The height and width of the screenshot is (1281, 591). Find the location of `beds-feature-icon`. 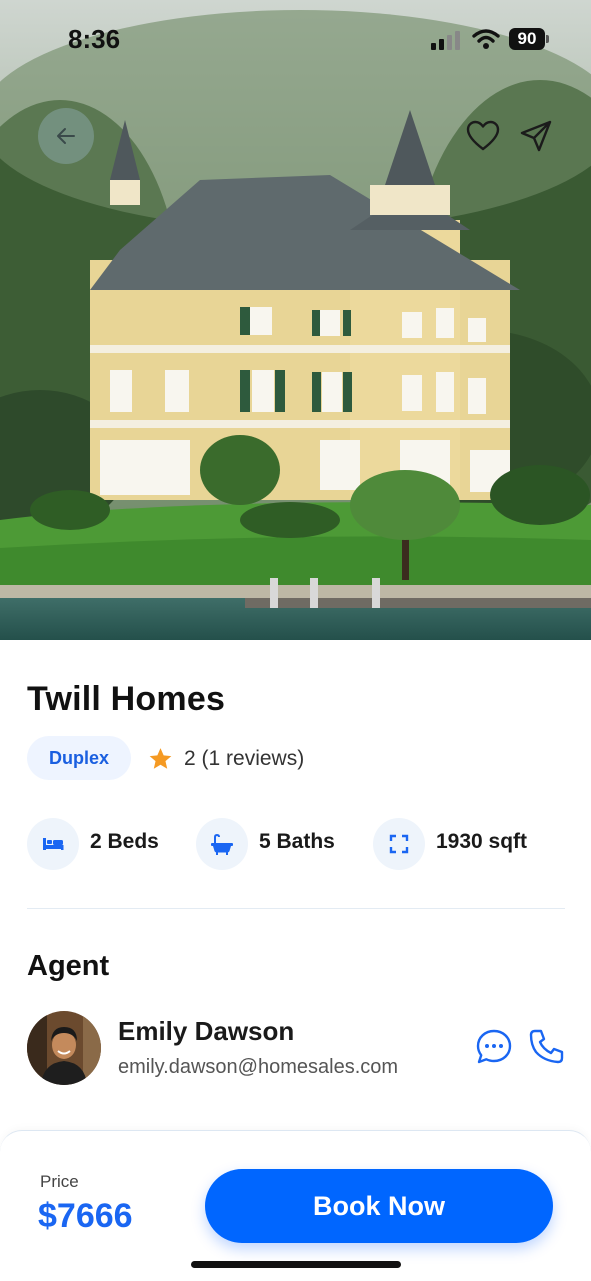

beds-feature-icon is located at coordinates (53, 844).